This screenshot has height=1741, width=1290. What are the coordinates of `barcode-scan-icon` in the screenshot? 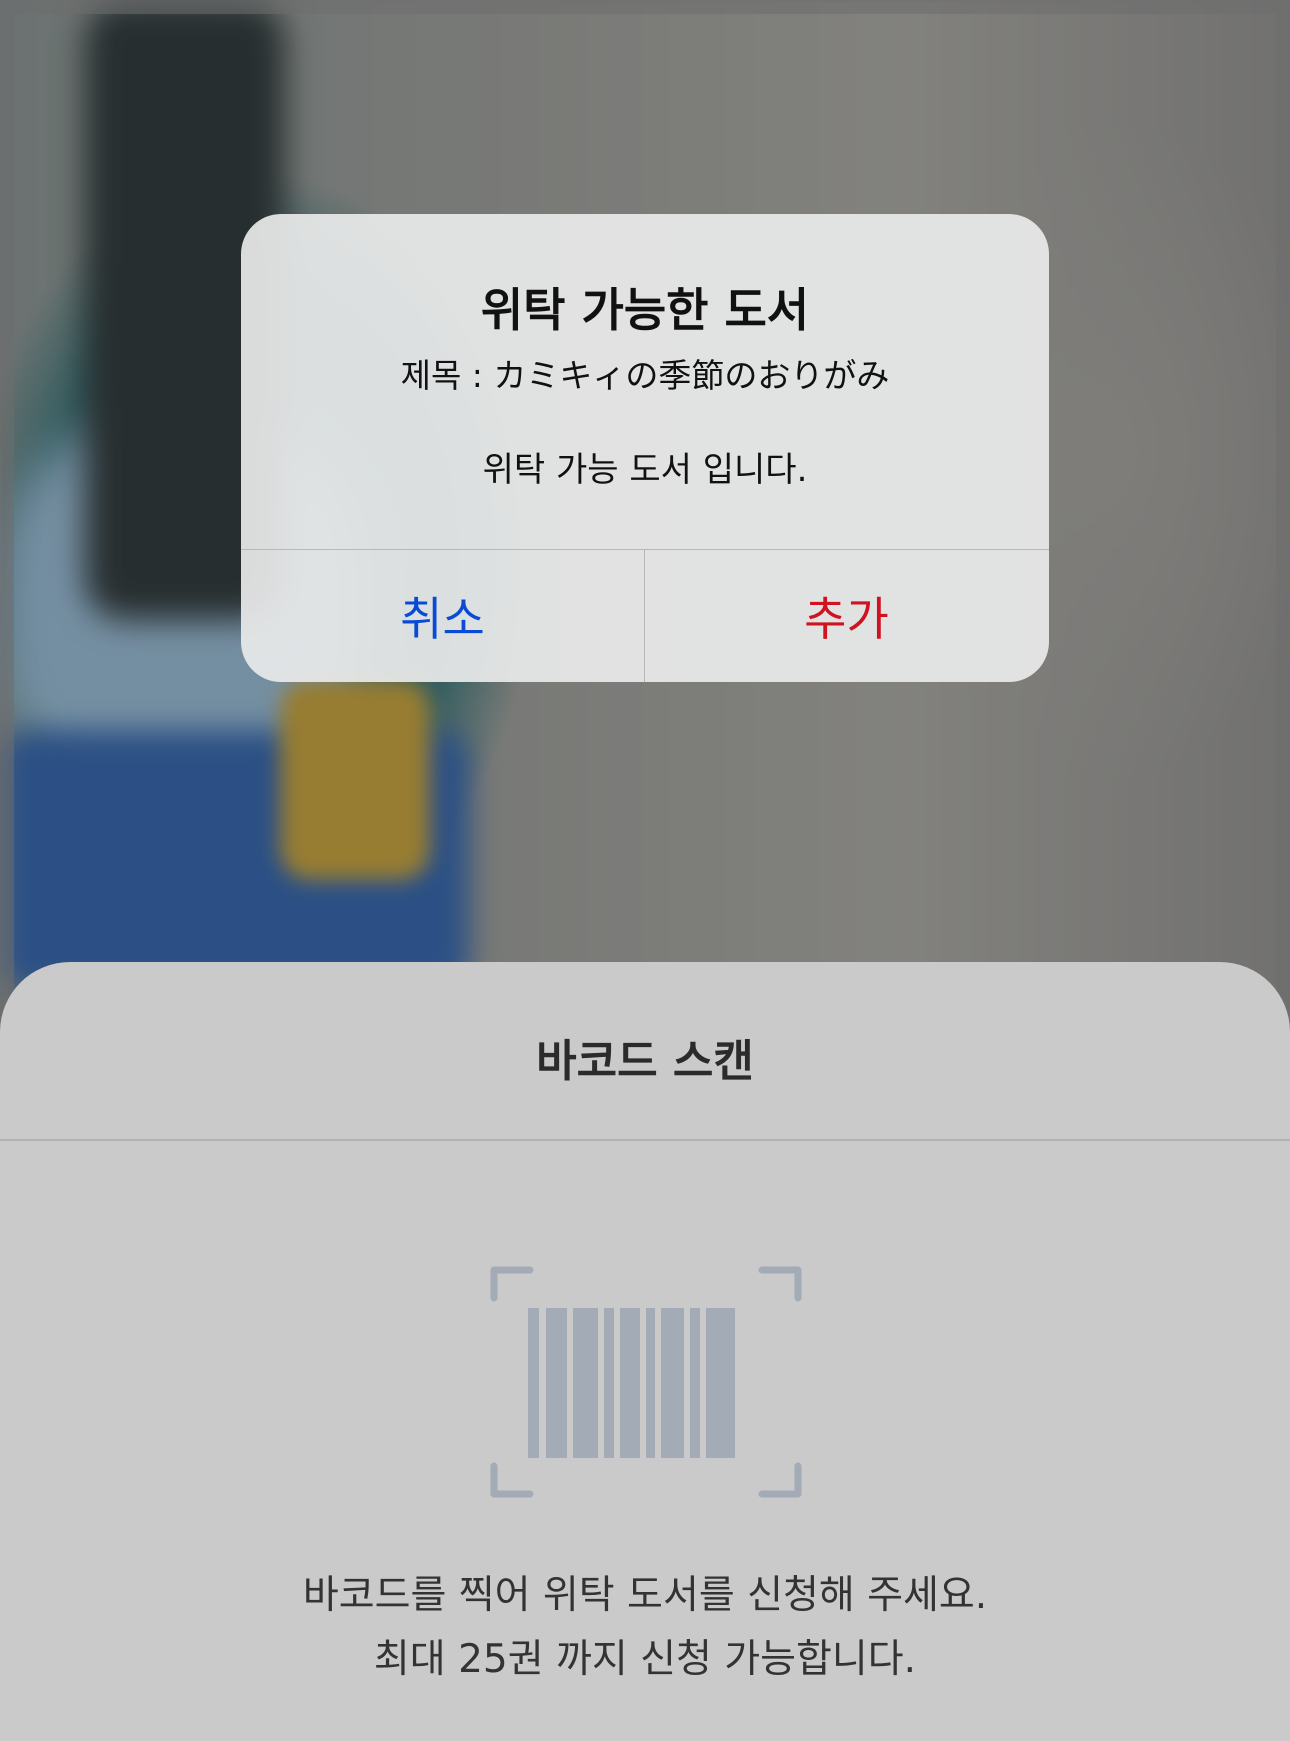 It's located at (646, 1382).